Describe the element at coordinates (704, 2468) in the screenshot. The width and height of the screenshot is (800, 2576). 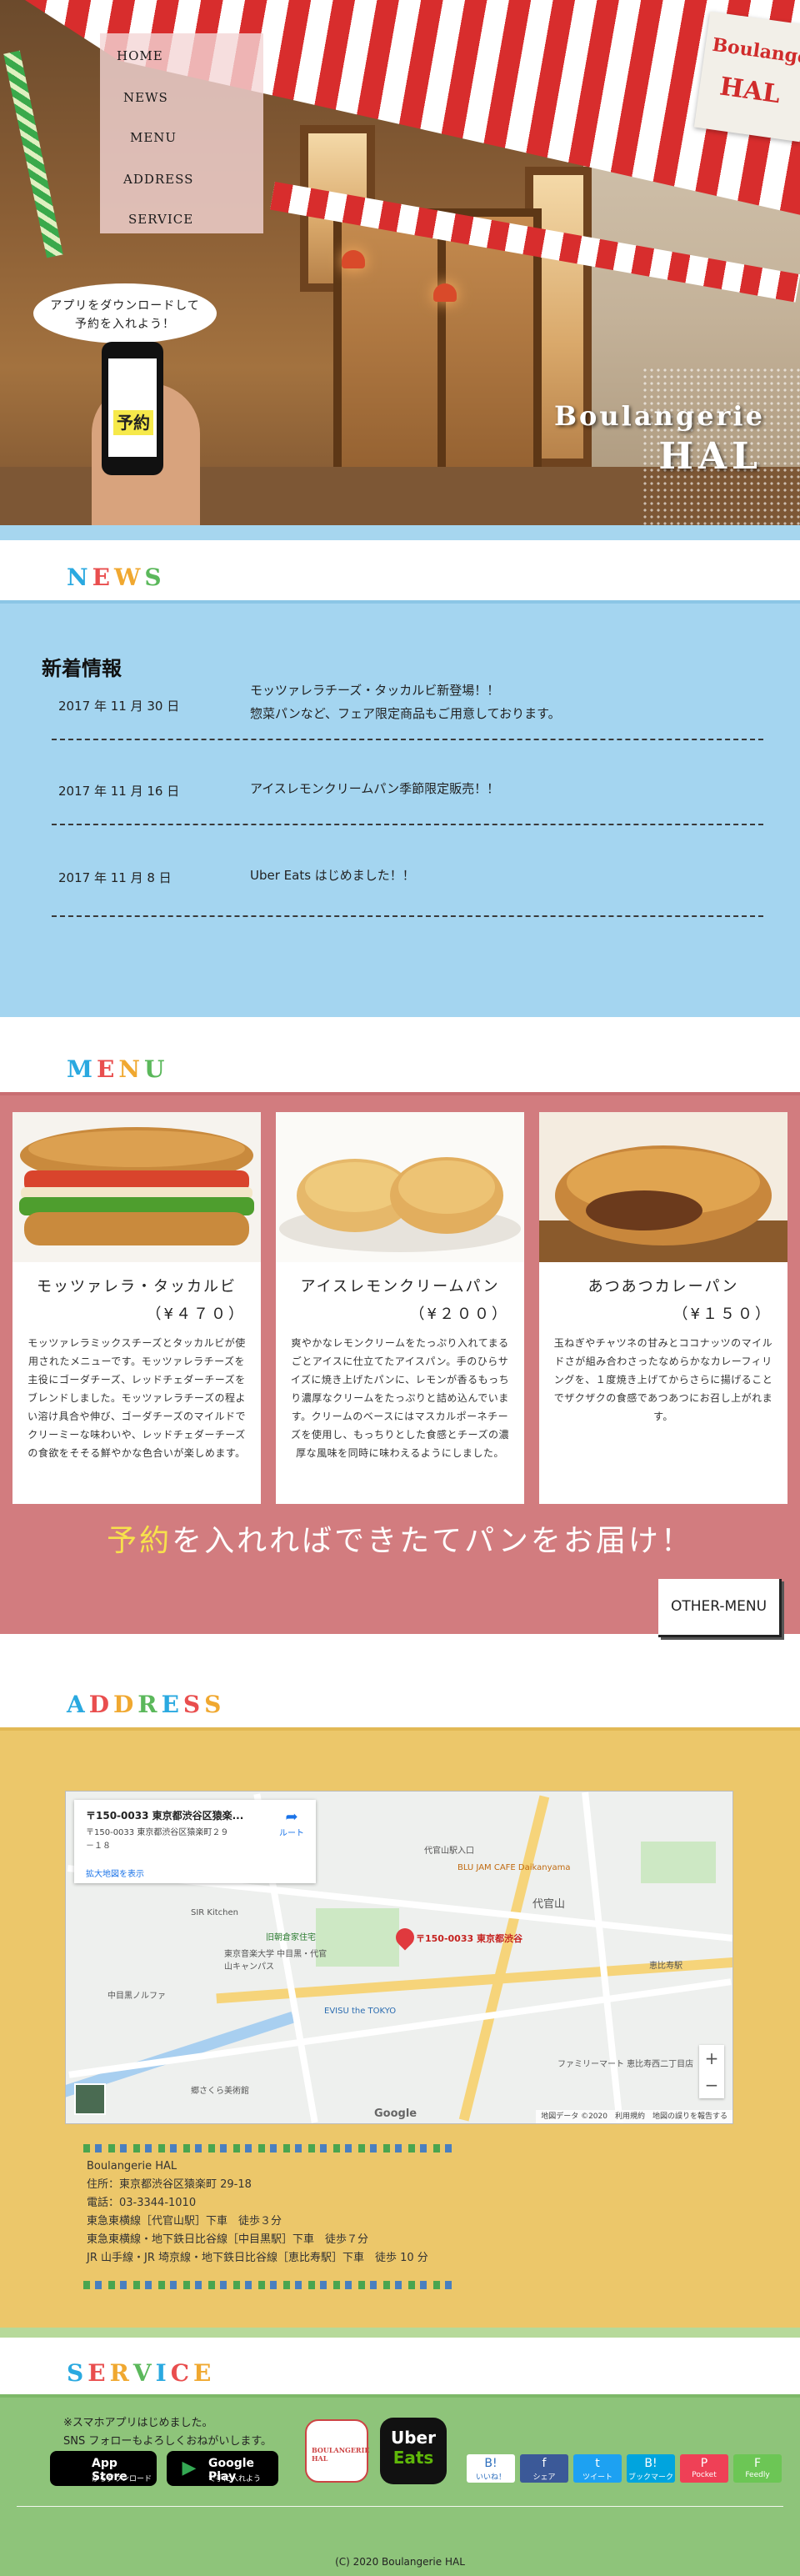
I see `pocket-button: P Pocket` at that location.